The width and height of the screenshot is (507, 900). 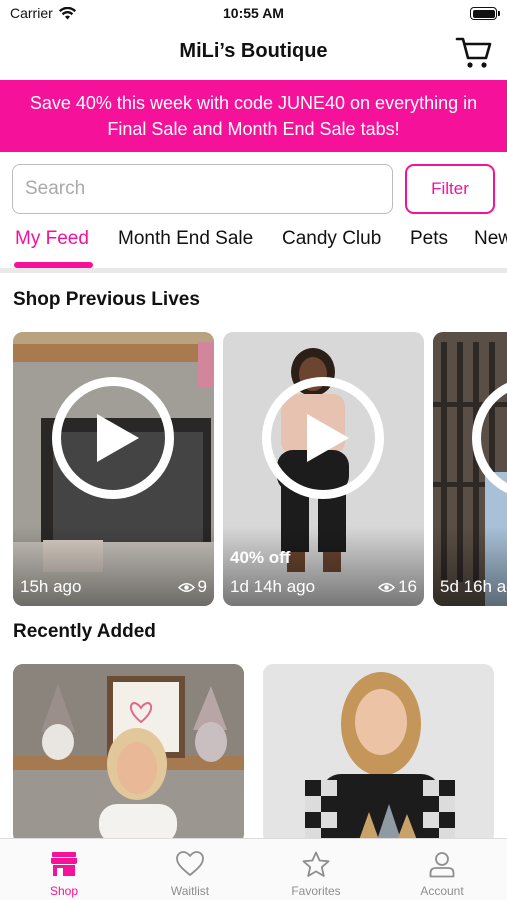 I want to click on live-time: 5d 16h ago, so click(x=473, y=586).